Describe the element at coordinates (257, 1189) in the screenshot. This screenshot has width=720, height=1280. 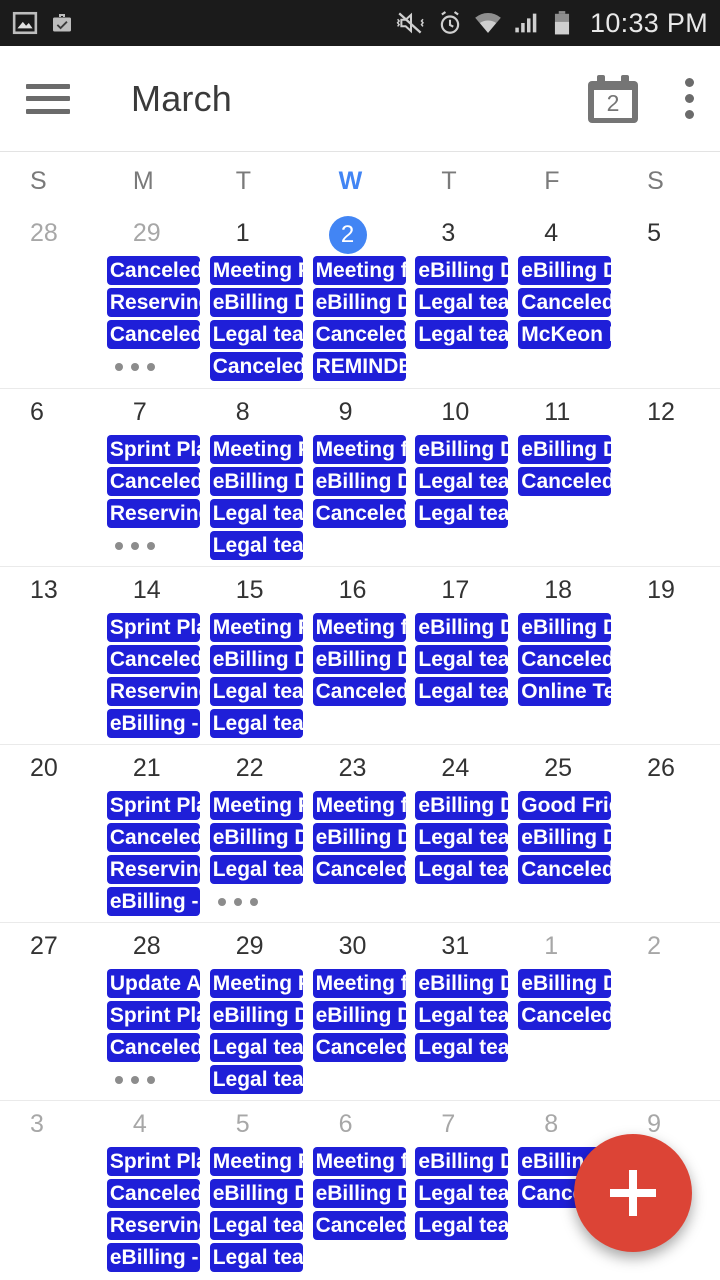
I see `day-cell: 5 Meeting P eBilling D Legal tea Legal tea` at that location.